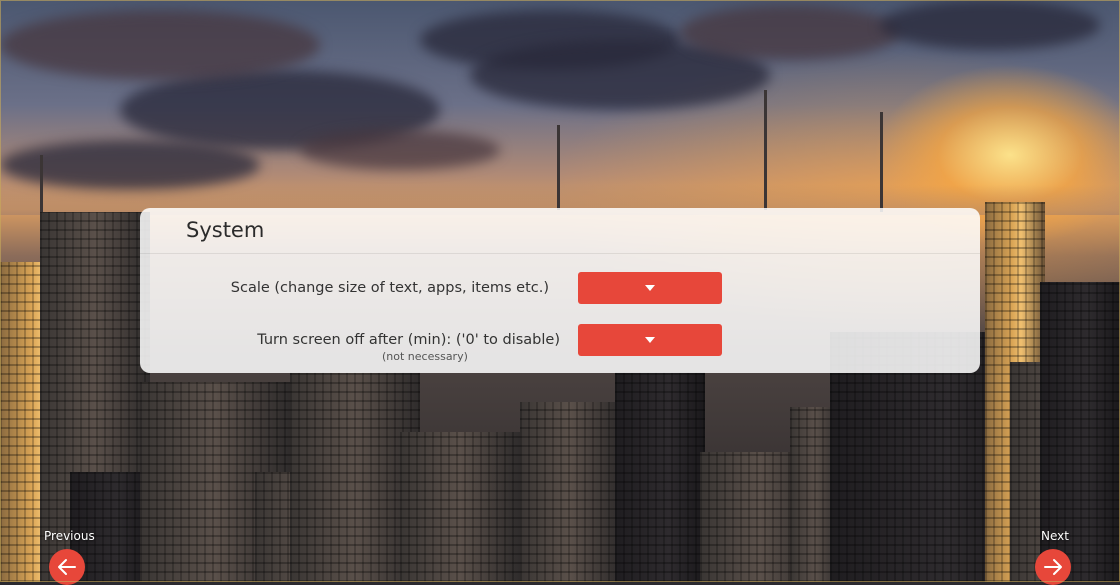  I want to click on scale-dropdown, so click(650, 288).